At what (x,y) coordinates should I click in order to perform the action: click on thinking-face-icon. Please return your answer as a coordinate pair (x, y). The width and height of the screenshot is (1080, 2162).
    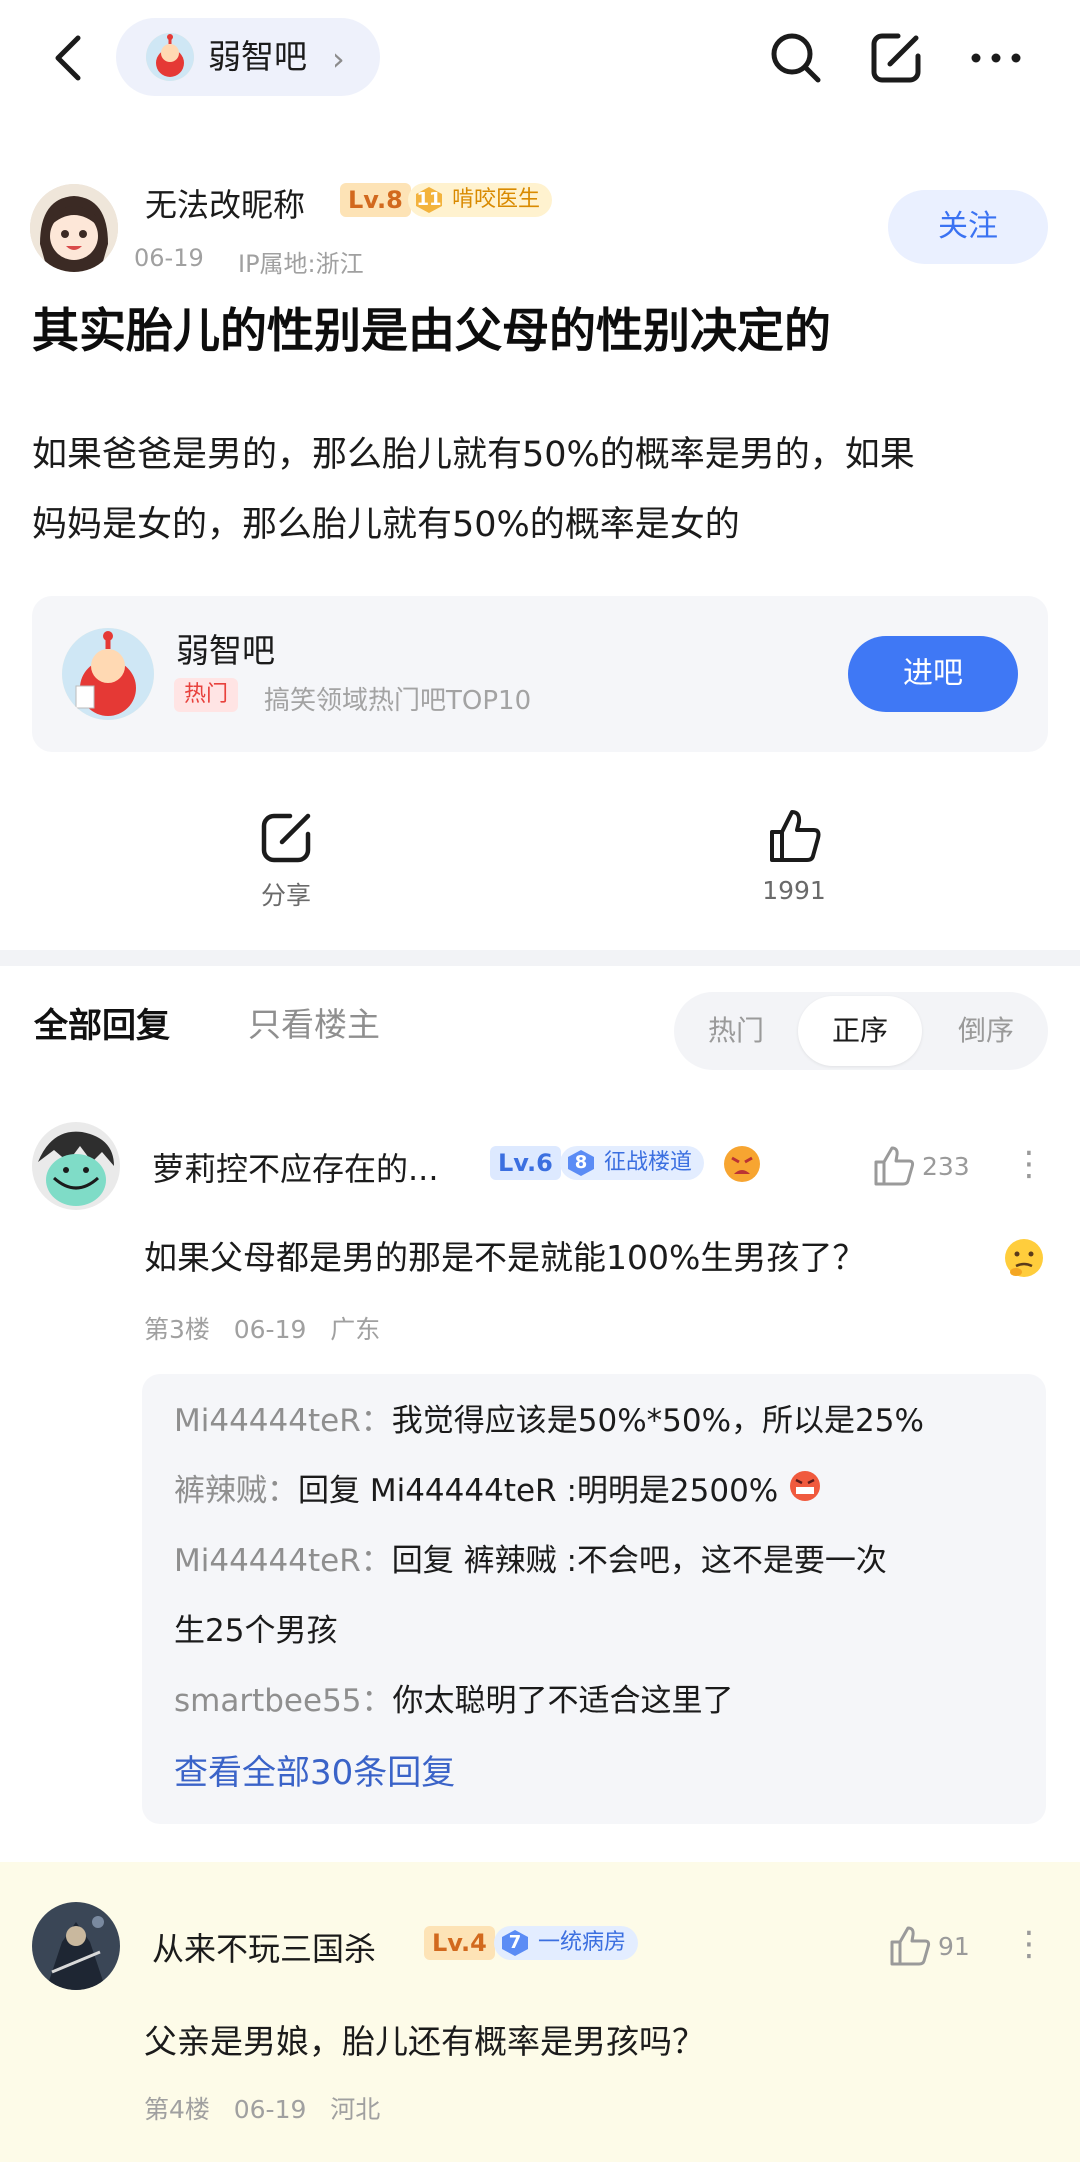
    Looking at the image, I should click on (1024, 1260).